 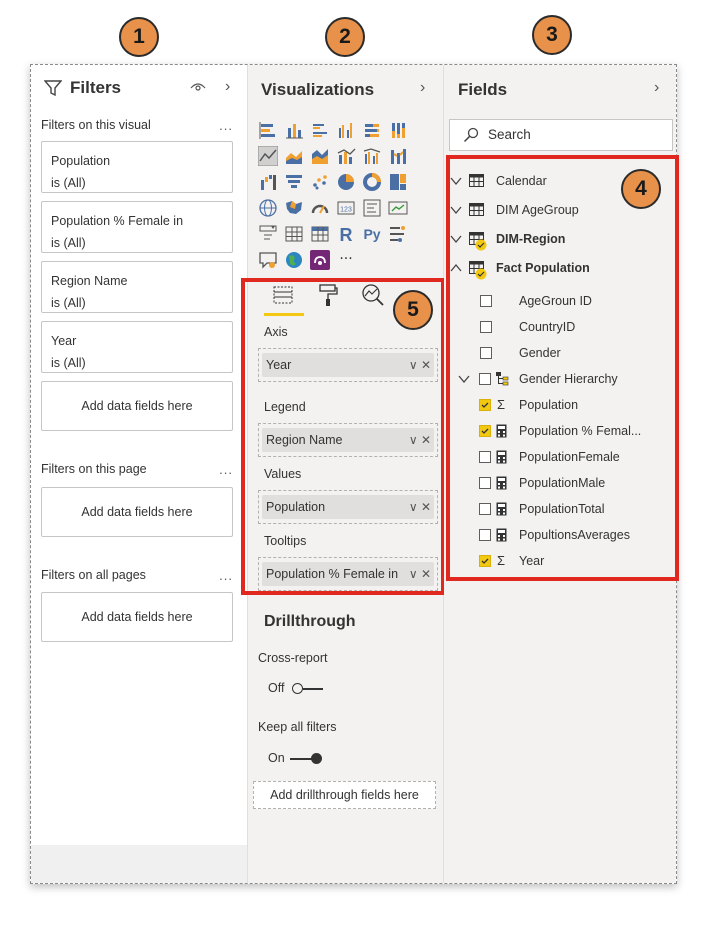 What do you see at coordinates (398, 208) in the screenshot?
I see `kpi-icon` at bounding box center [398, 208].